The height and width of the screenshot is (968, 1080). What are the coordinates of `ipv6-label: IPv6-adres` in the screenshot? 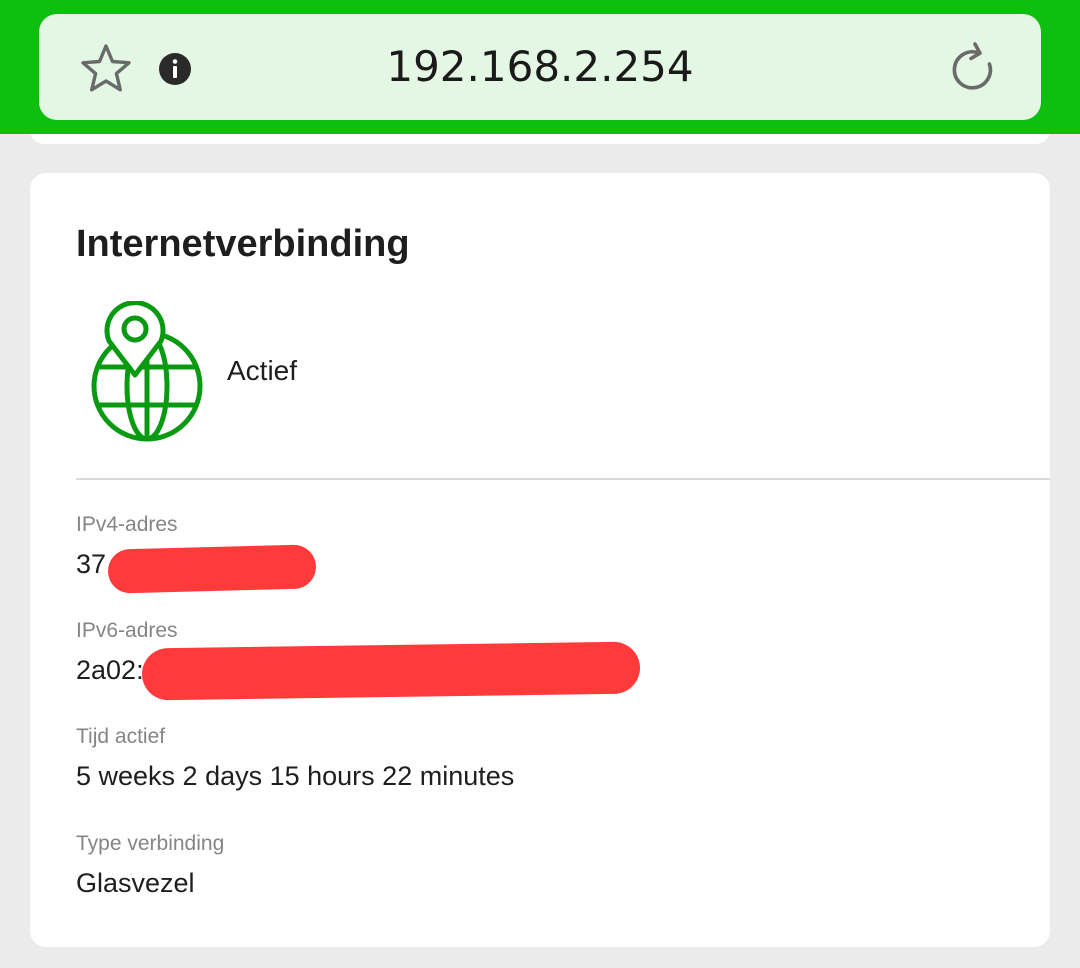 It's located at (127, 630).